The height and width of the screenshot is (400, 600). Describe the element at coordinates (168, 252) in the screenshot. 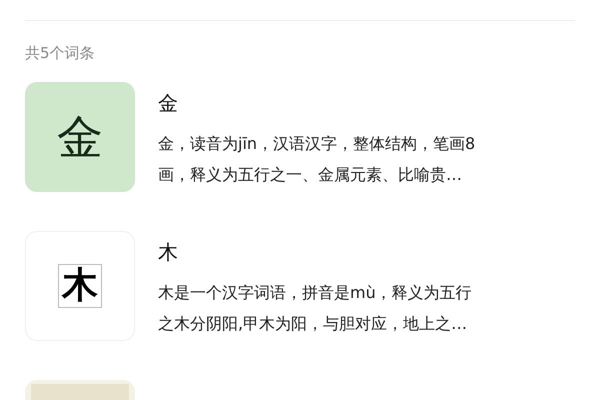

I see `entry-title: 木` at that location.